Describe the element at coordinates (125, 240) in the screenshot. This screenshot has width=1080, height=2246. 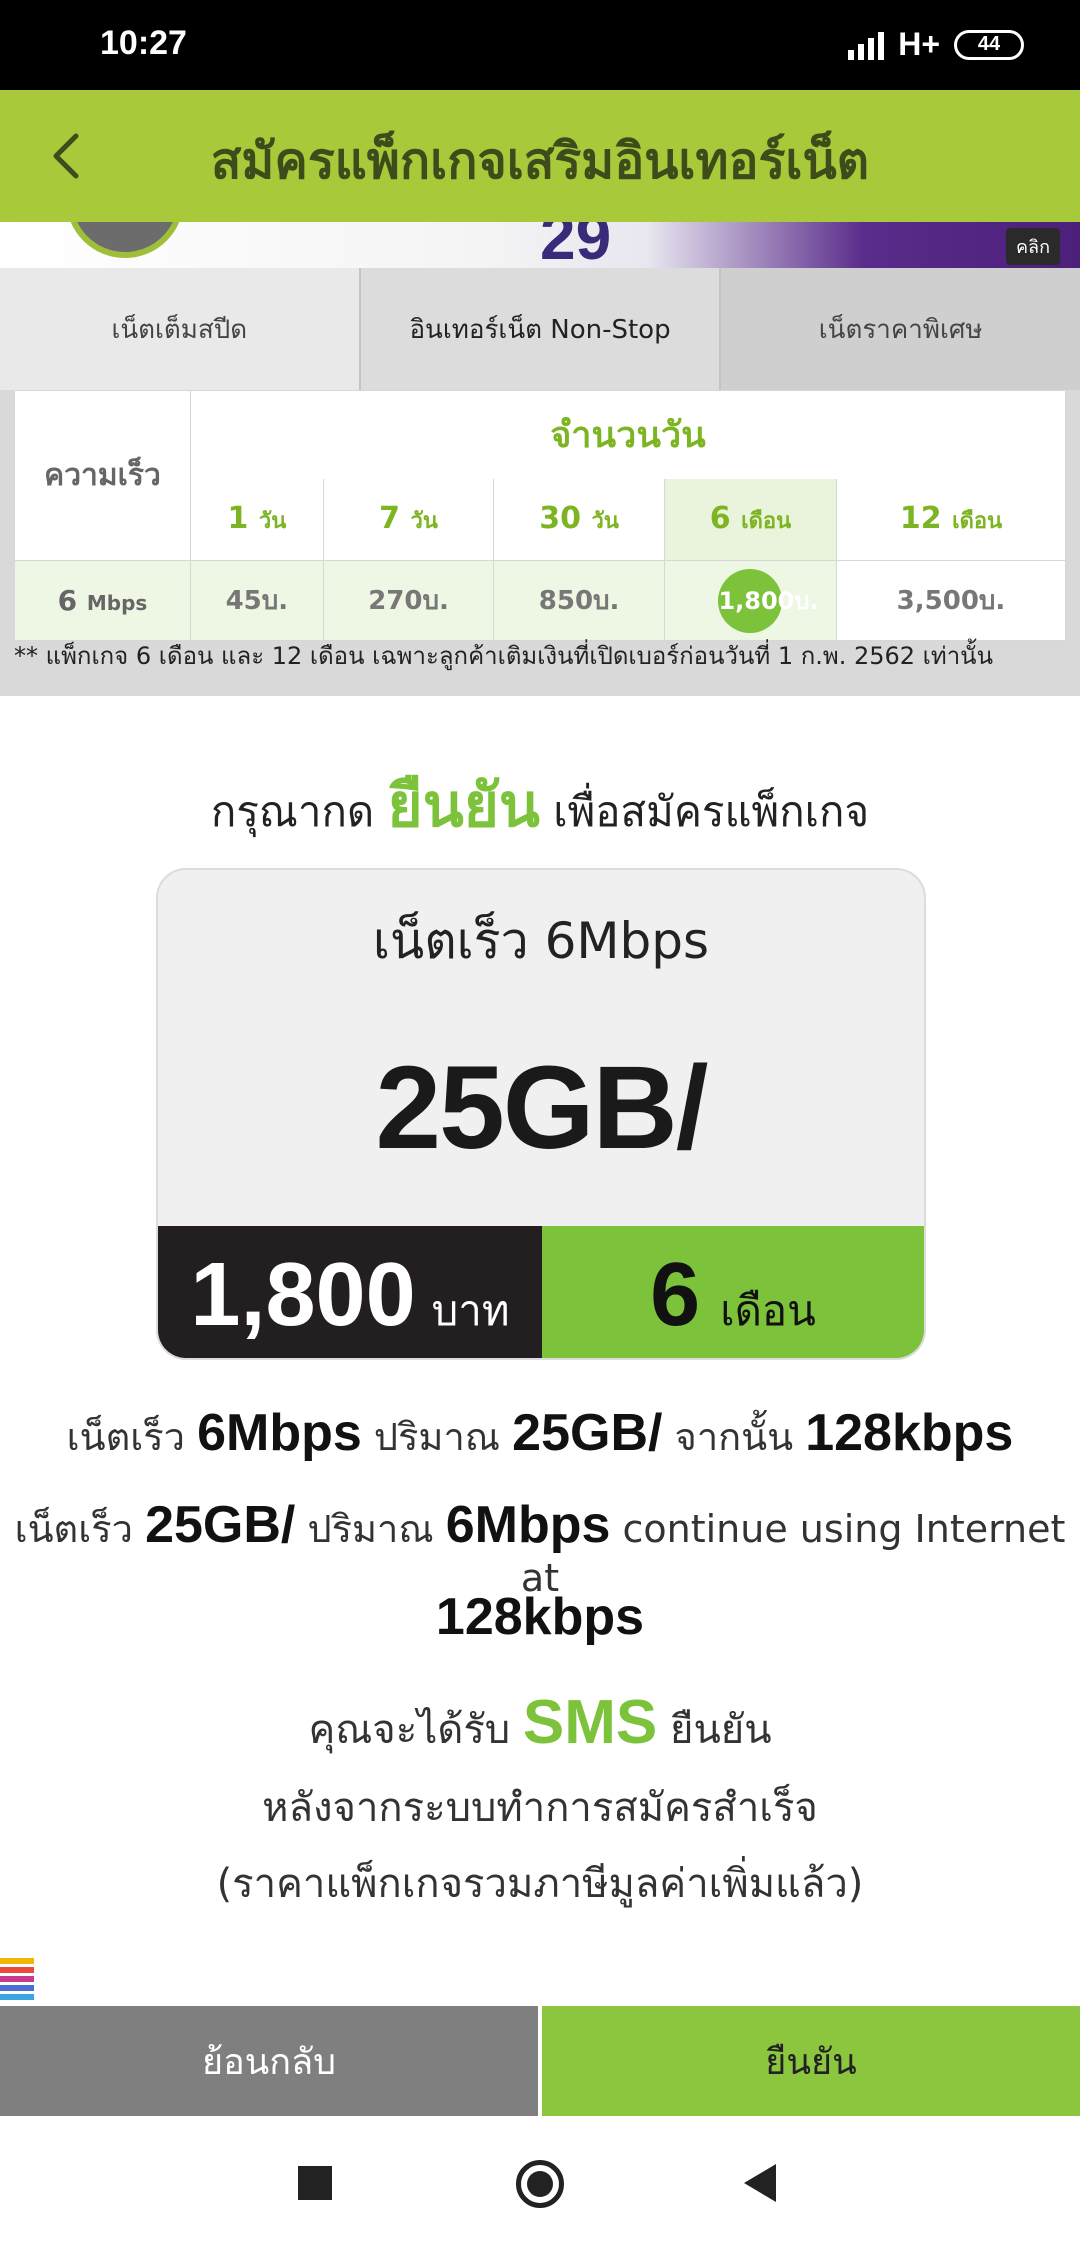
I see `banner-logo` at that location.